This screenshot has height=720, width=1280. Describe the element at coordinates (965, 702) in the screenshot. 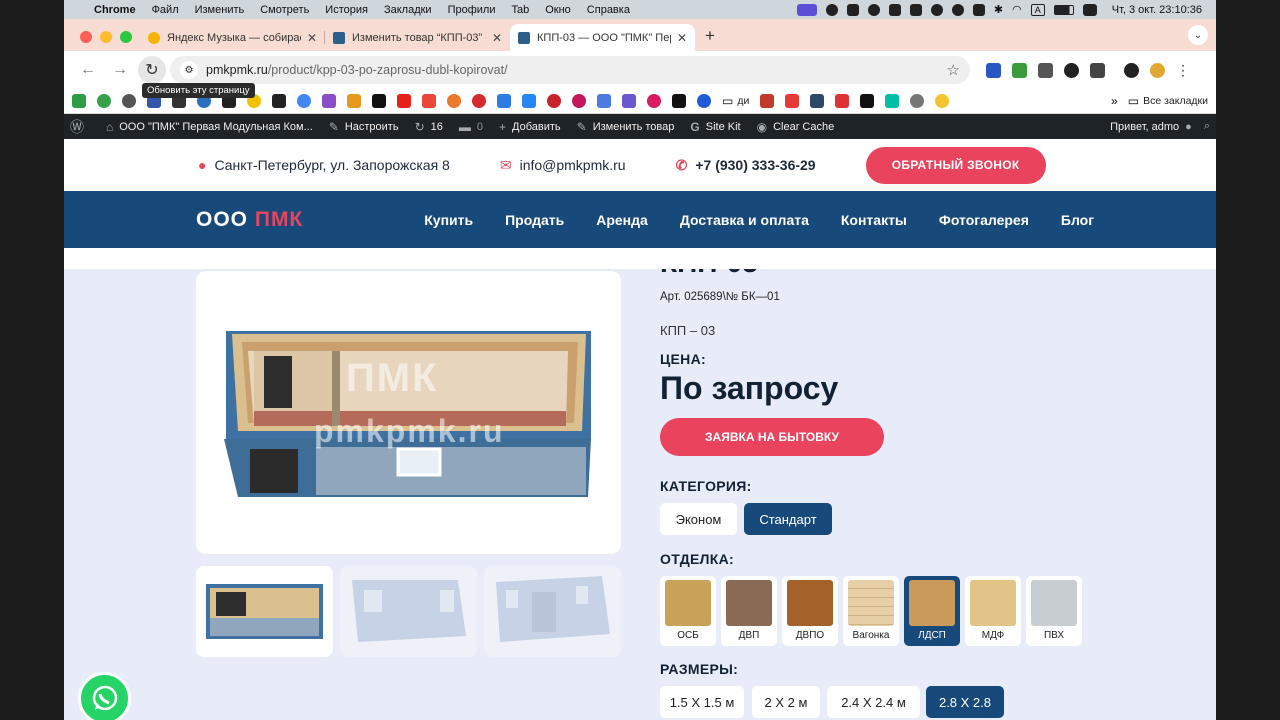

I see `size-2-8: 2.8 Х 2.8` at that location.